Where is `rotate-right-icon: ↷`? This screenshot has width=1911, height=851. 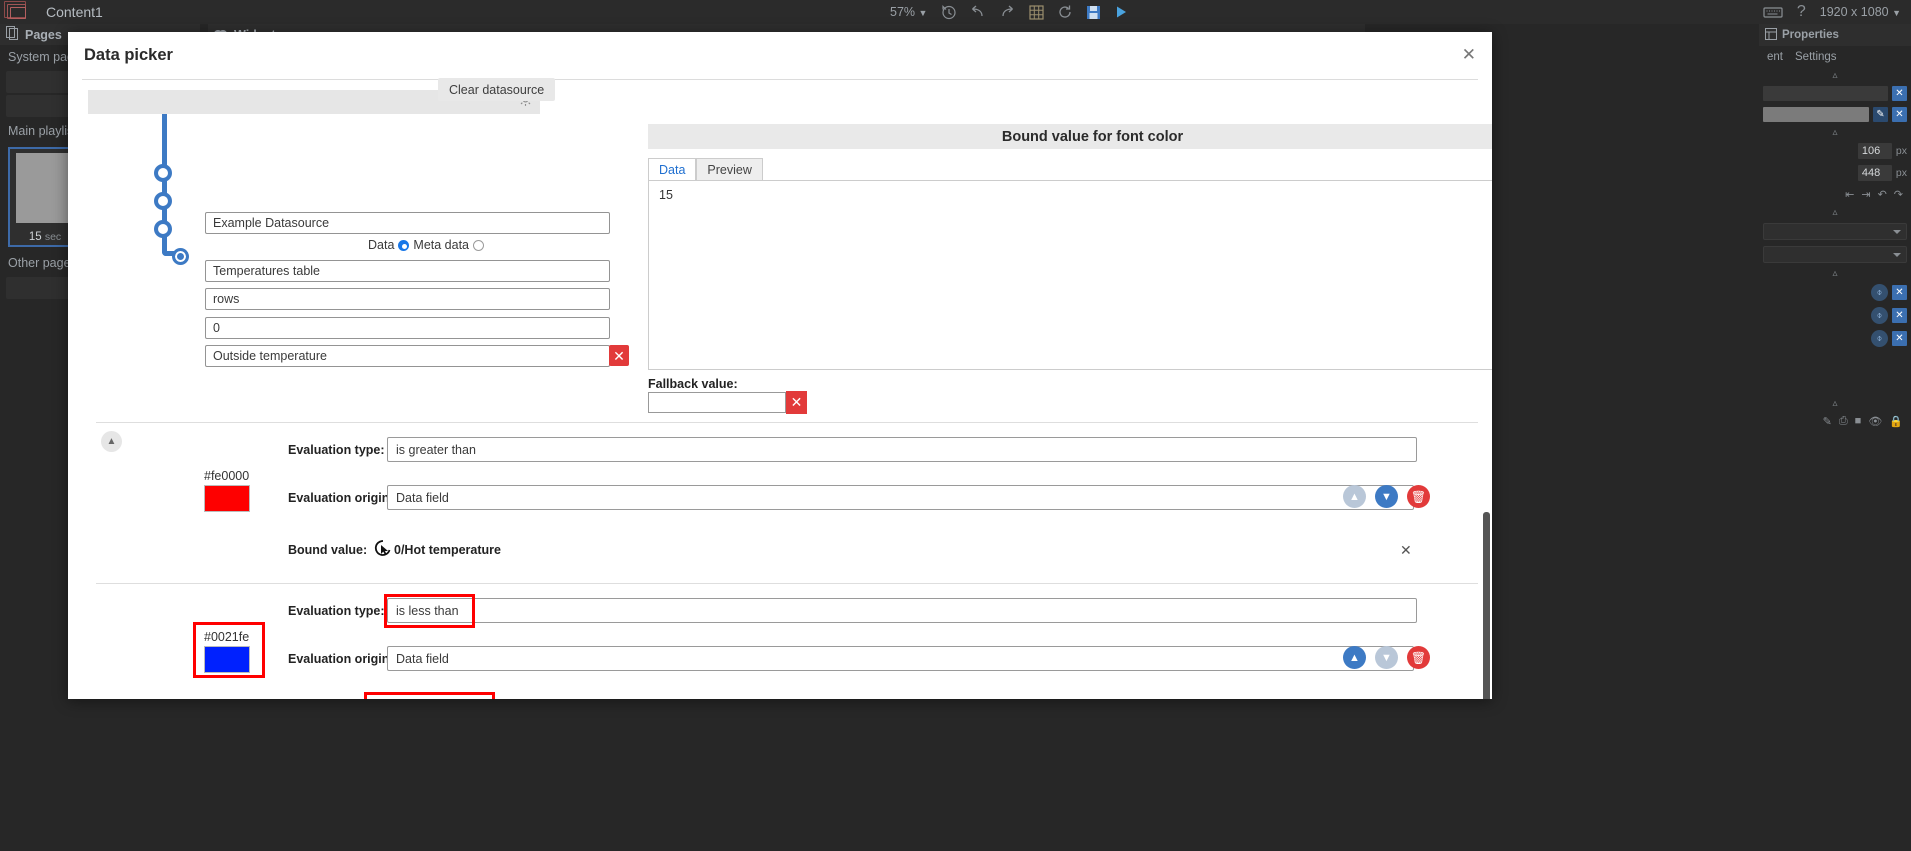
rotate-right-icon: ↷ is located at coordinates (1898, 194).